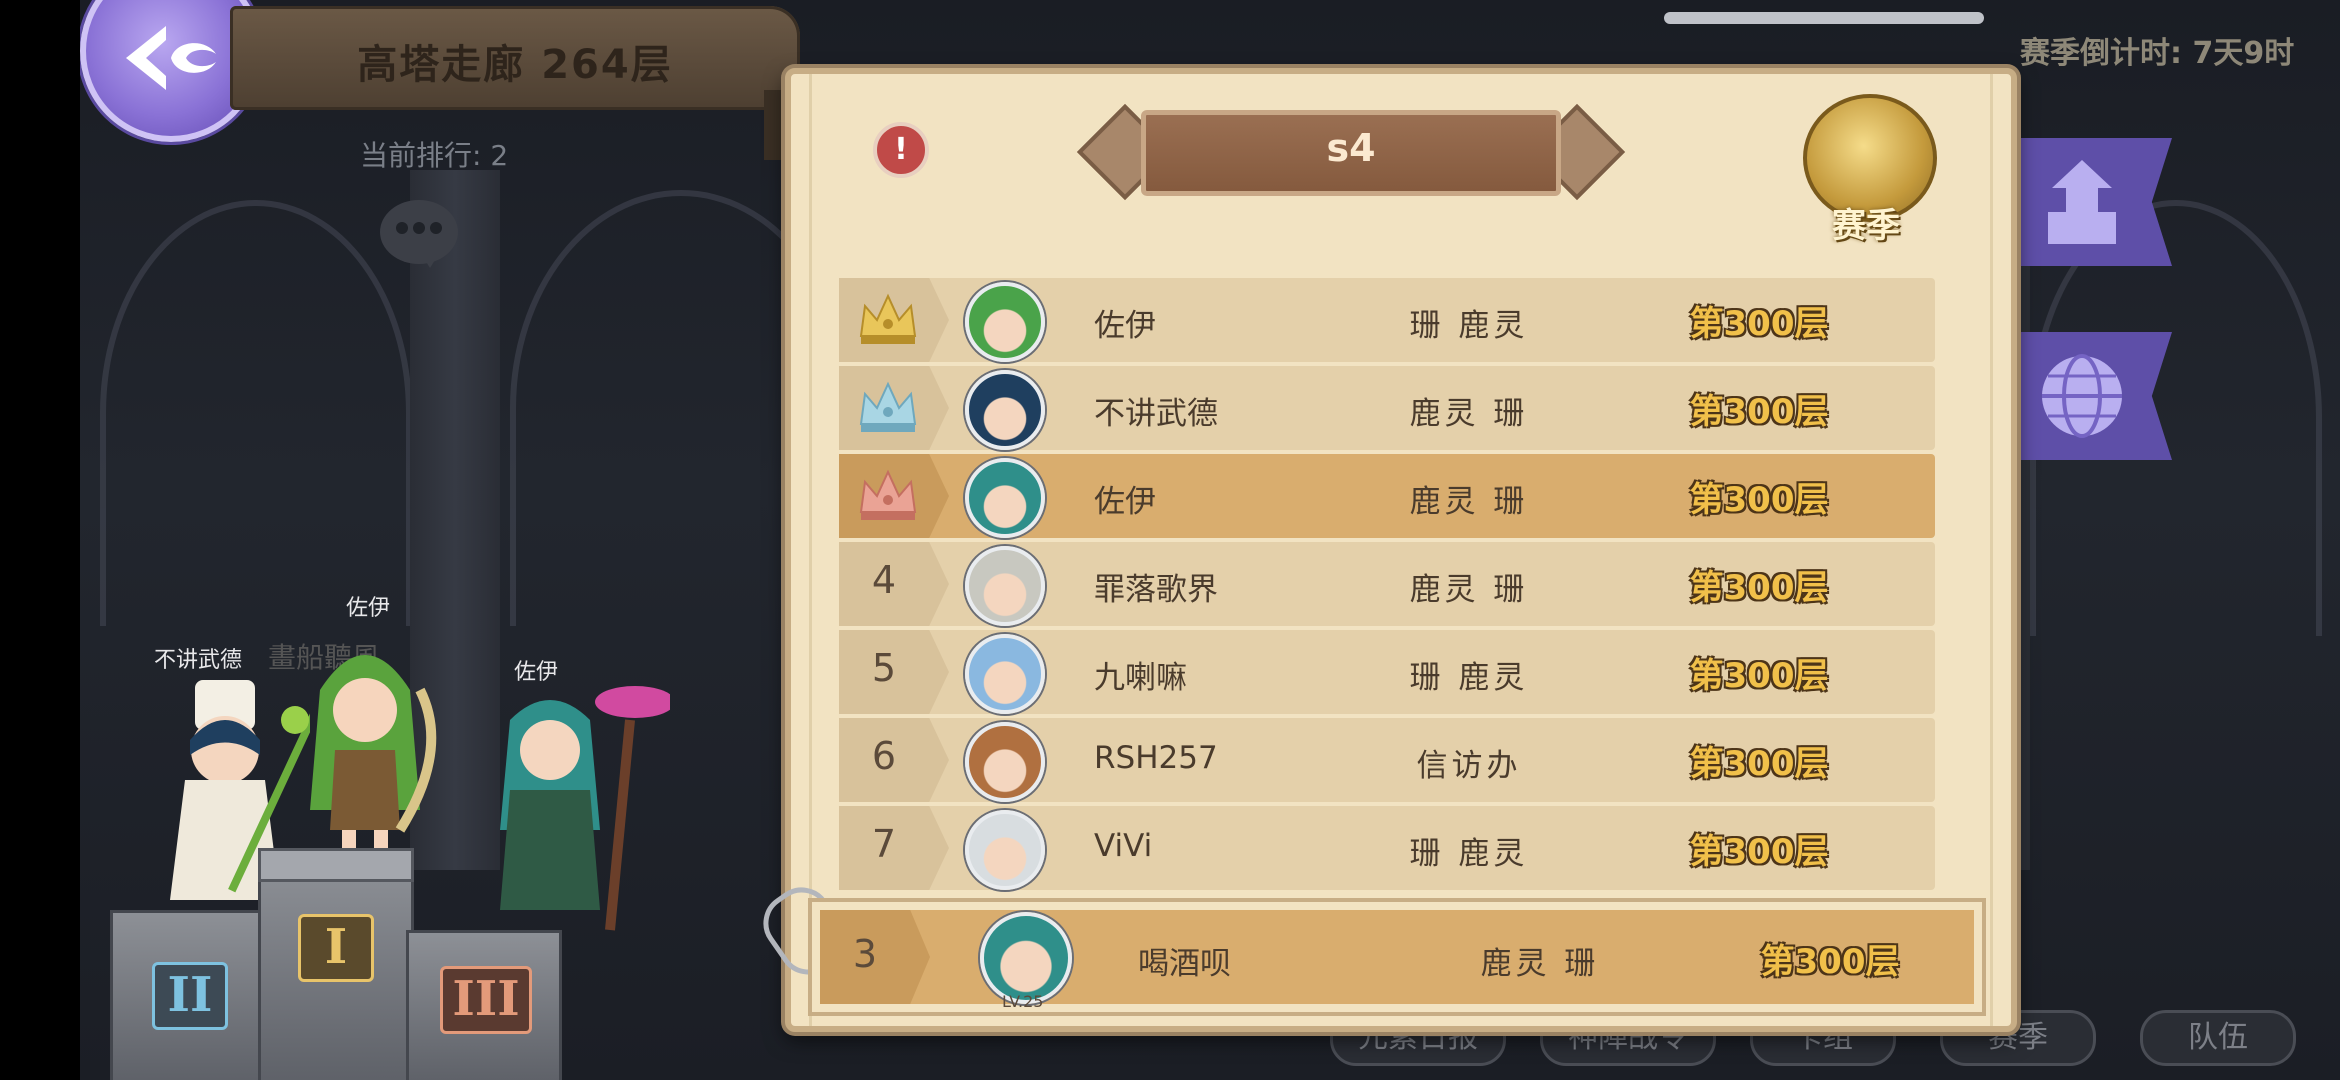 Image resolution: width=2340 pixels, height=1080 pixels. Describe the element at coordinates (1387, 408) in the screenshot. I see `leaderboard-row: 不讲武德 鹿灵 珊 第300层` at that location.